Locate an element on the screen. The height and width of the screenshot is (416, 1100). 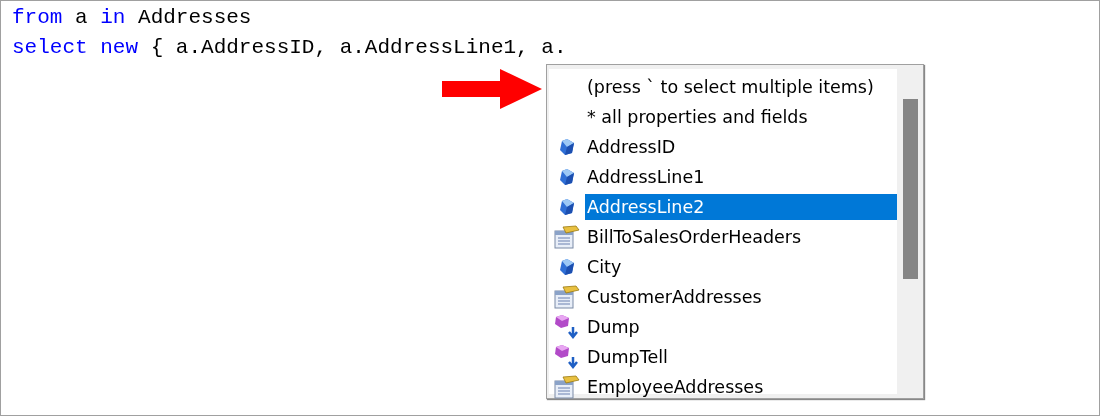
completion-item: AddressID is located at coordinates (723, 147).